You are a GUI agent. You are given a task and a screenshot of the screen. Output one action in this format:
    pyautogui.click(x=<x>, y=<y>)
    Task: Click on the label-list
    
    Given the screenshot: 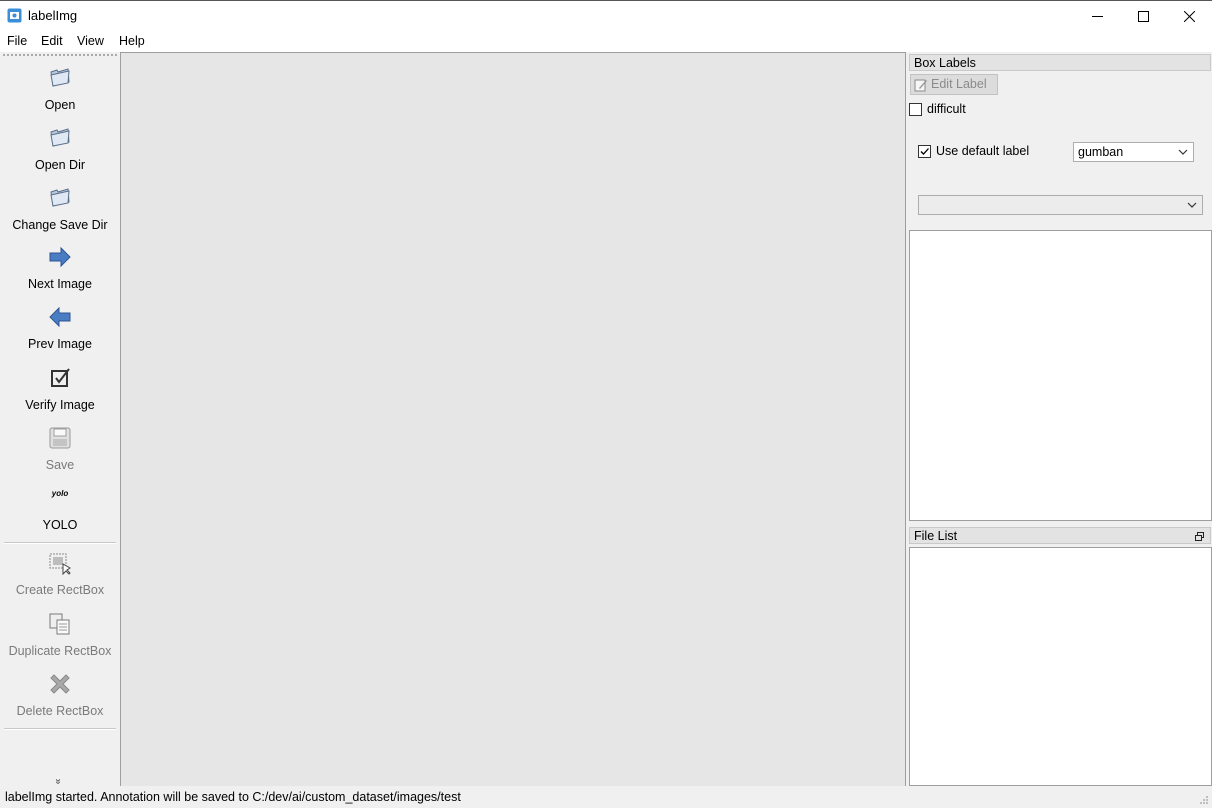 What is the action you would take?
    pyautogui.click(x=1060, y=375)
    